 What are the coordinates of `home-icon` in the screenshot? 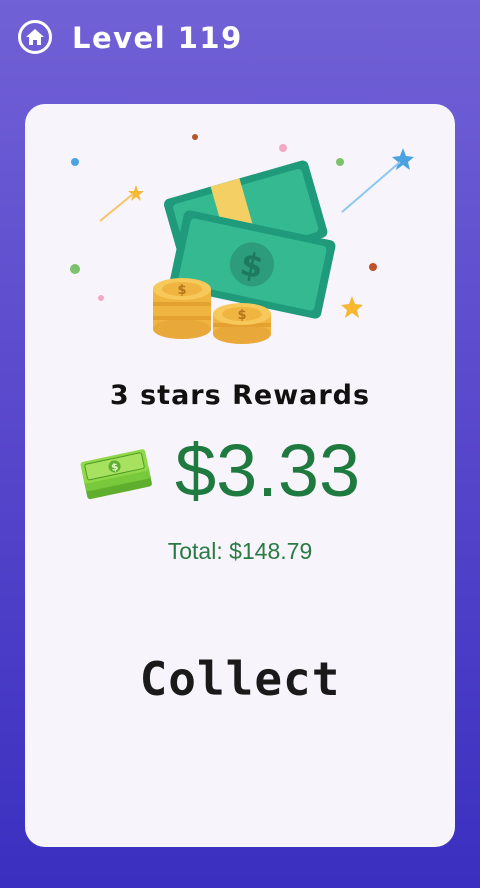 It's located at (35, 37).